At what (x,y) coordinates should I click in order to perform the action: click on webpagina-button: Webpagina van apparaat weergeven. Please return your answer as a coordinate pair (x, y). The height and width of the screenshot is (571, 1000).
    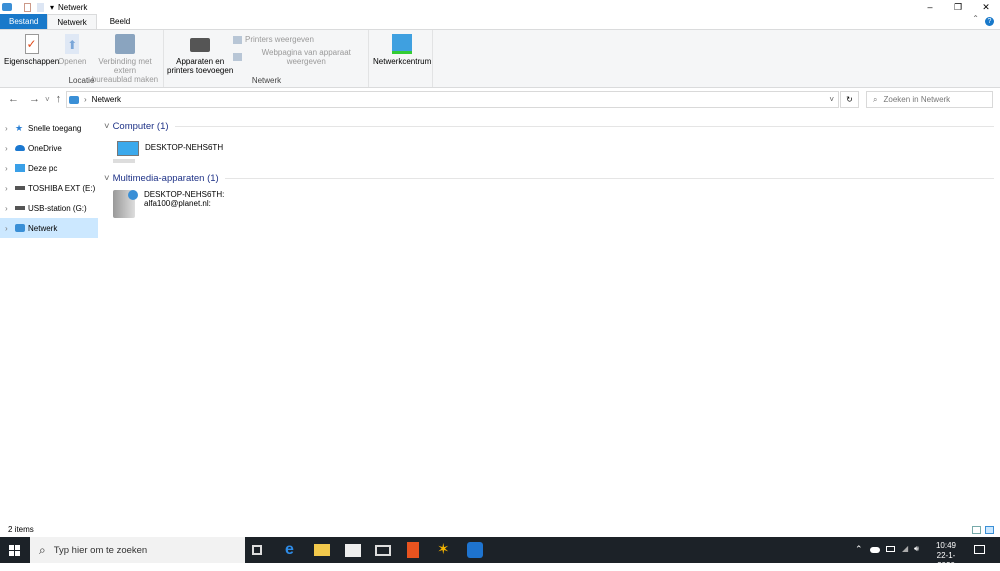
    Looking at the image, I should click on (300, 57).